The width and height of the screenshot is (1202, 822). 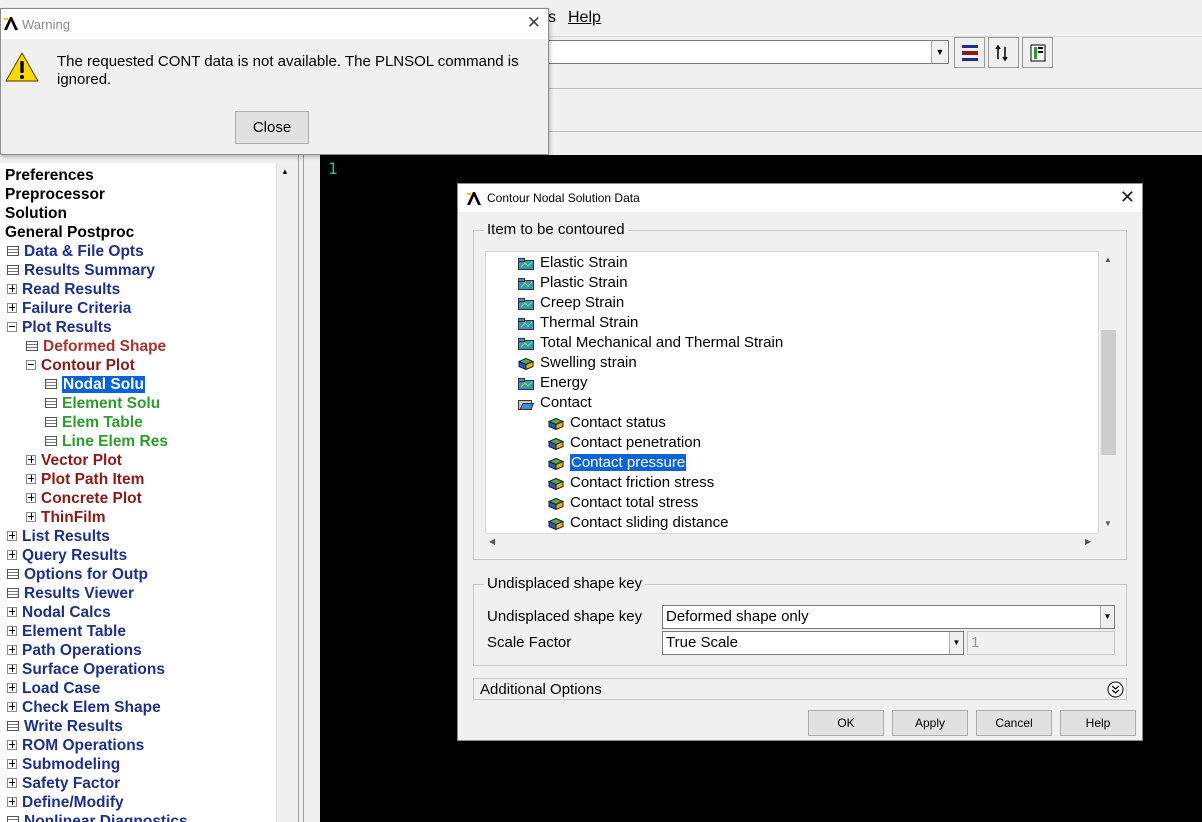 I want to click on menu-tree-item: Write Results, so click(x=65, y=726).